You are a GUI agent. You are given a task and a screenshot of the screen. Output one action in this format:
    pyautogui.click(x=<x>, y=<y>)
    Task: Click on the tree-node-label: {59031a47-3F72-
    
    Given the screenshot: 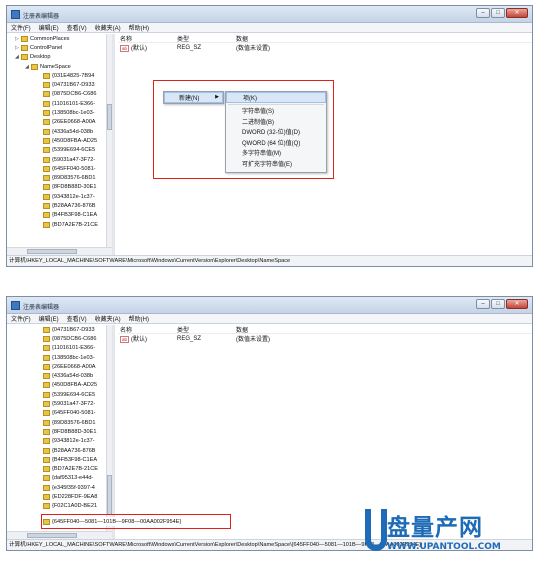 What is the action you would take?
    pyautogui.click(x=74, y=159)
    